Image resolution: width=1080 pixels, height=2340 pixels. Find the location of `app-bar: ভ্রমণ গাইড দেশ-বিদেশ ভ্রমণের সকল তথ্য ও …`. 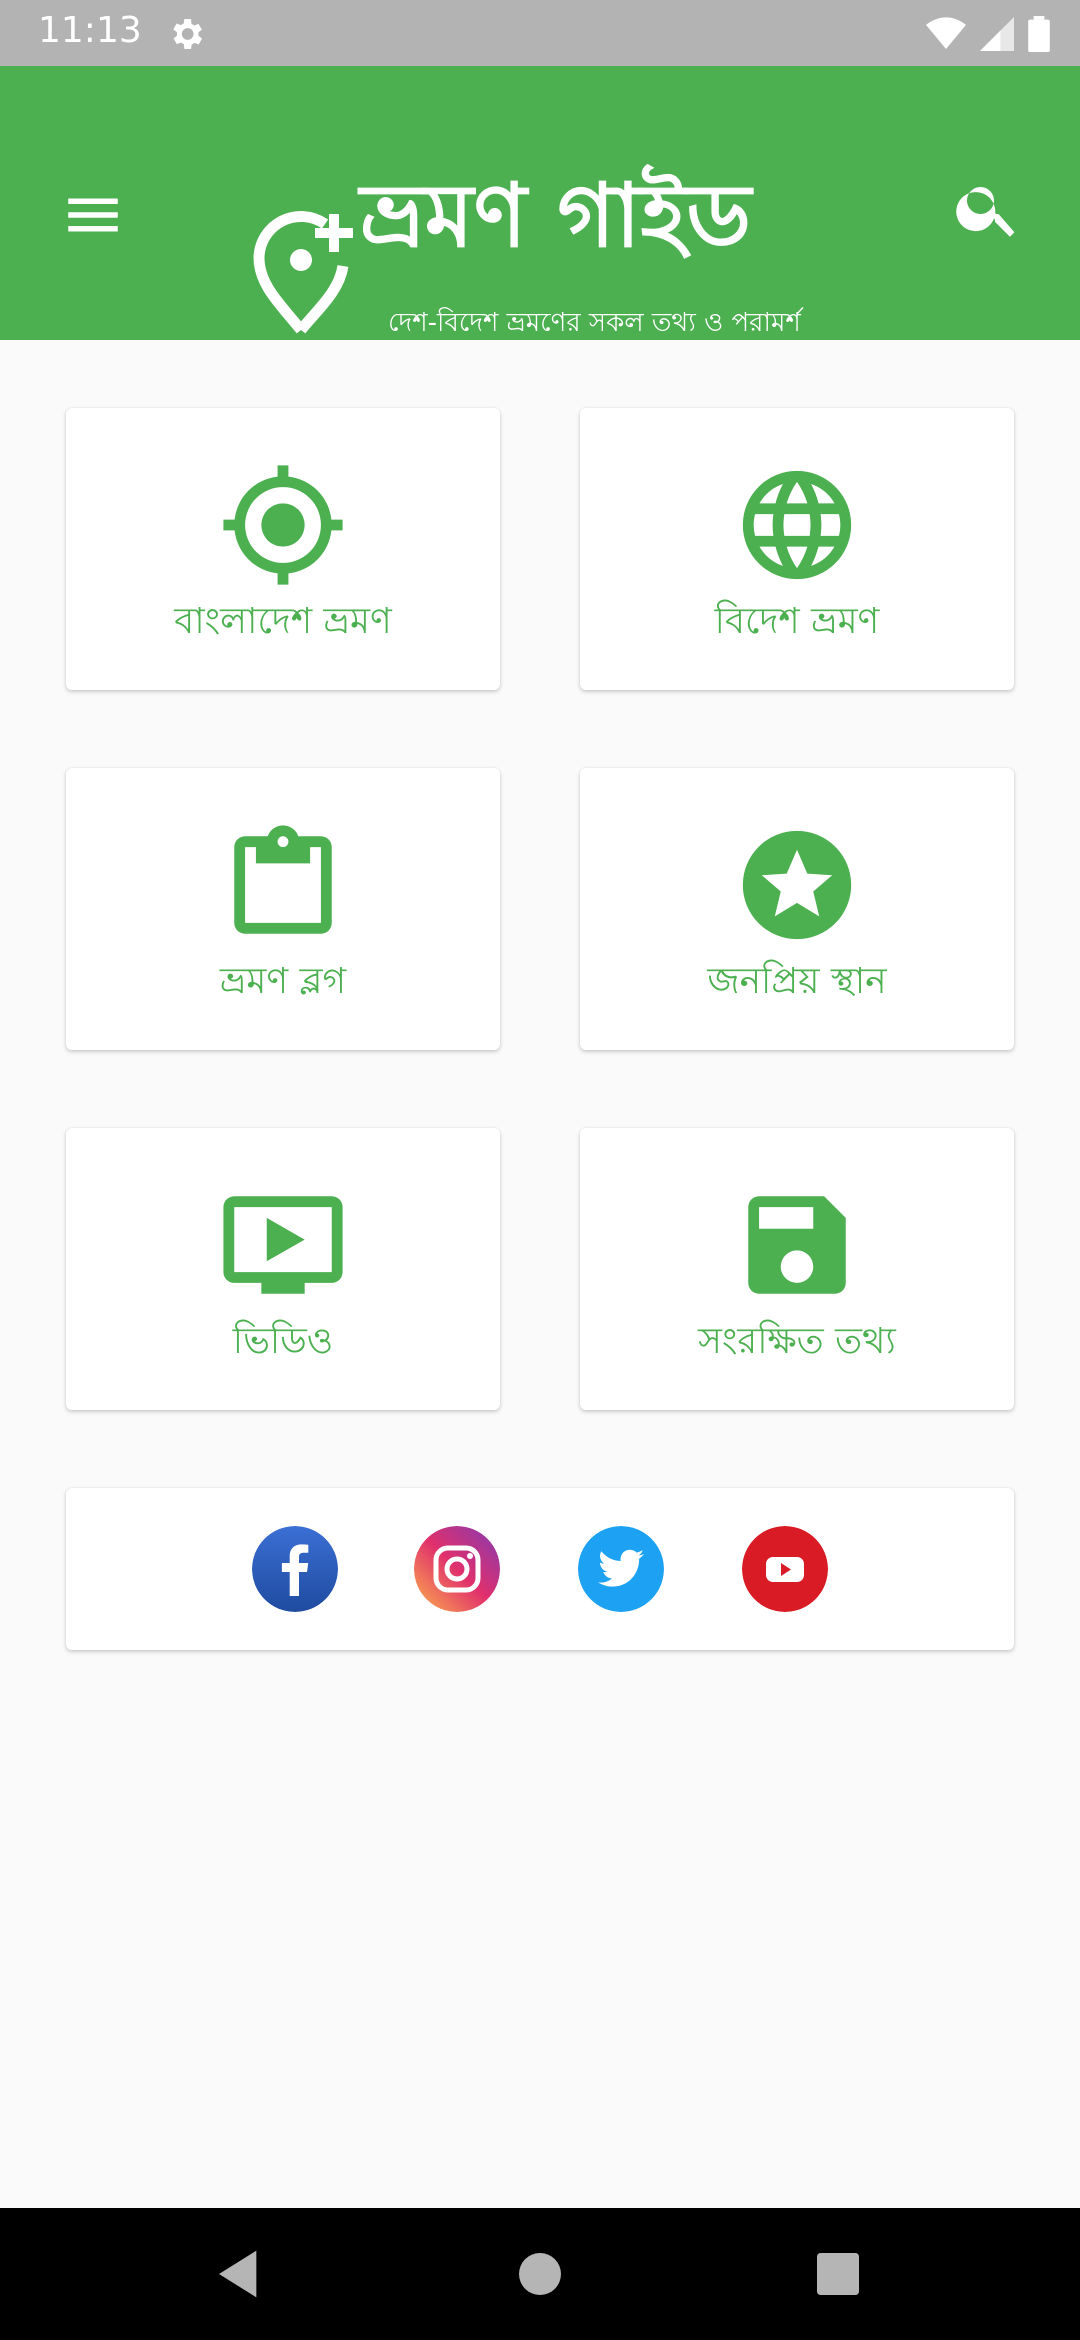

app-bar: ভ্রমণ গাইড দেশ-বিদেশ ভ্রমণের সকল তথ্য ও … is located at coordinates (540, 203).